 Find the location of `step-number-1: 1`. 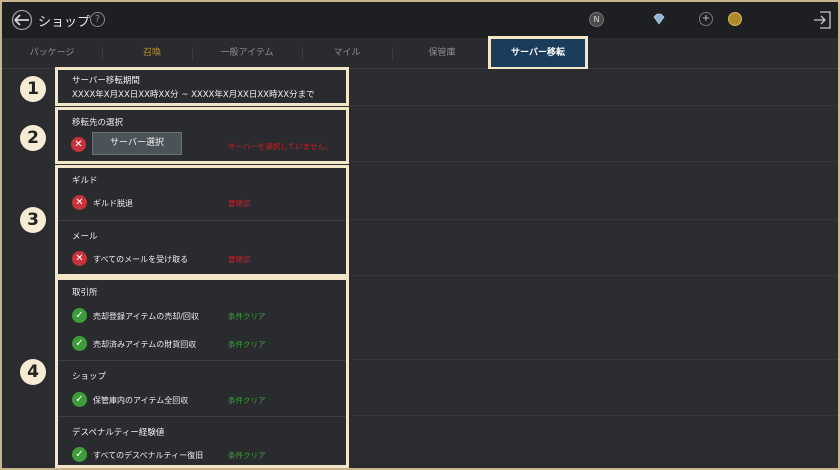

step-number-1: 1 is located at coordinates (33, 89).